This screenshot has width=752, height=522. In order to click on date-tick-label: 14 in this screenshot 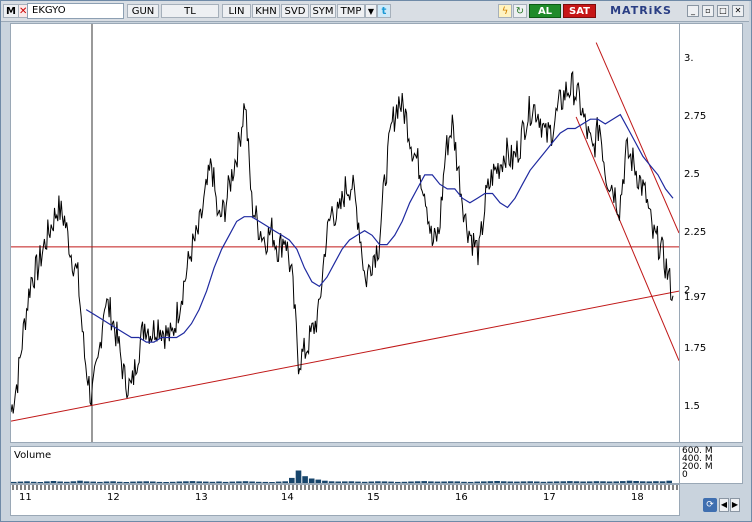, I will do `click(287, 497)`.